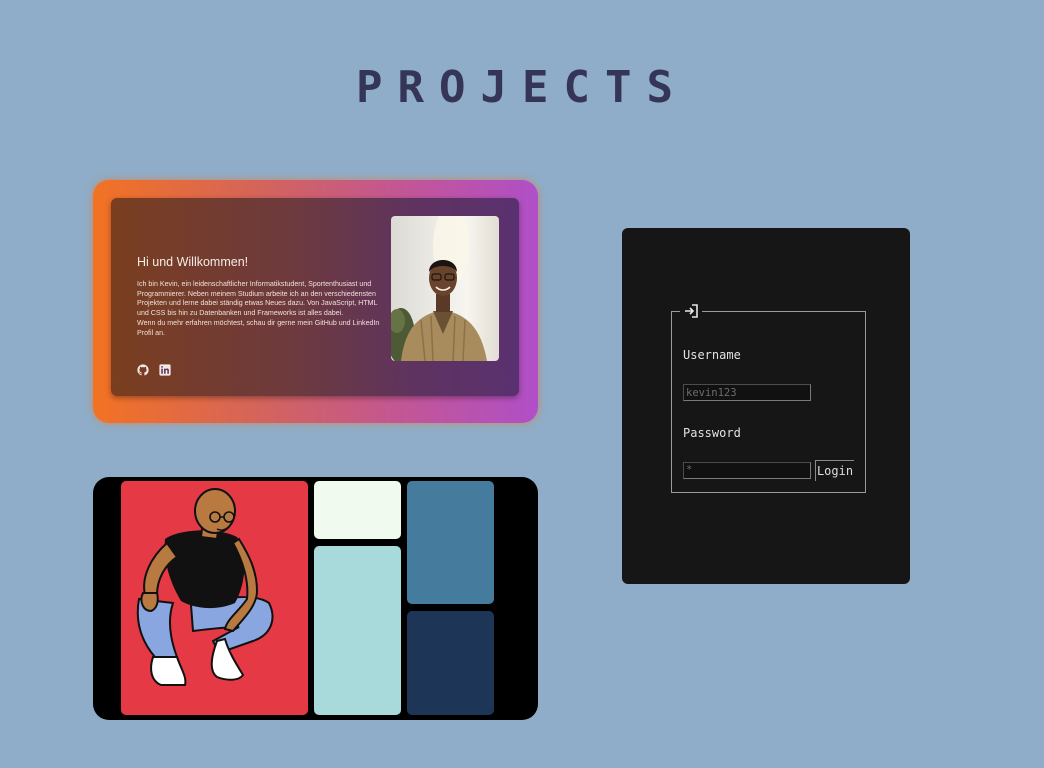 This screenshot has width=1044, height=768. Describe the element at coordinates (450, 663) in the screenshot. I see `palette-tile-navy` at that location.